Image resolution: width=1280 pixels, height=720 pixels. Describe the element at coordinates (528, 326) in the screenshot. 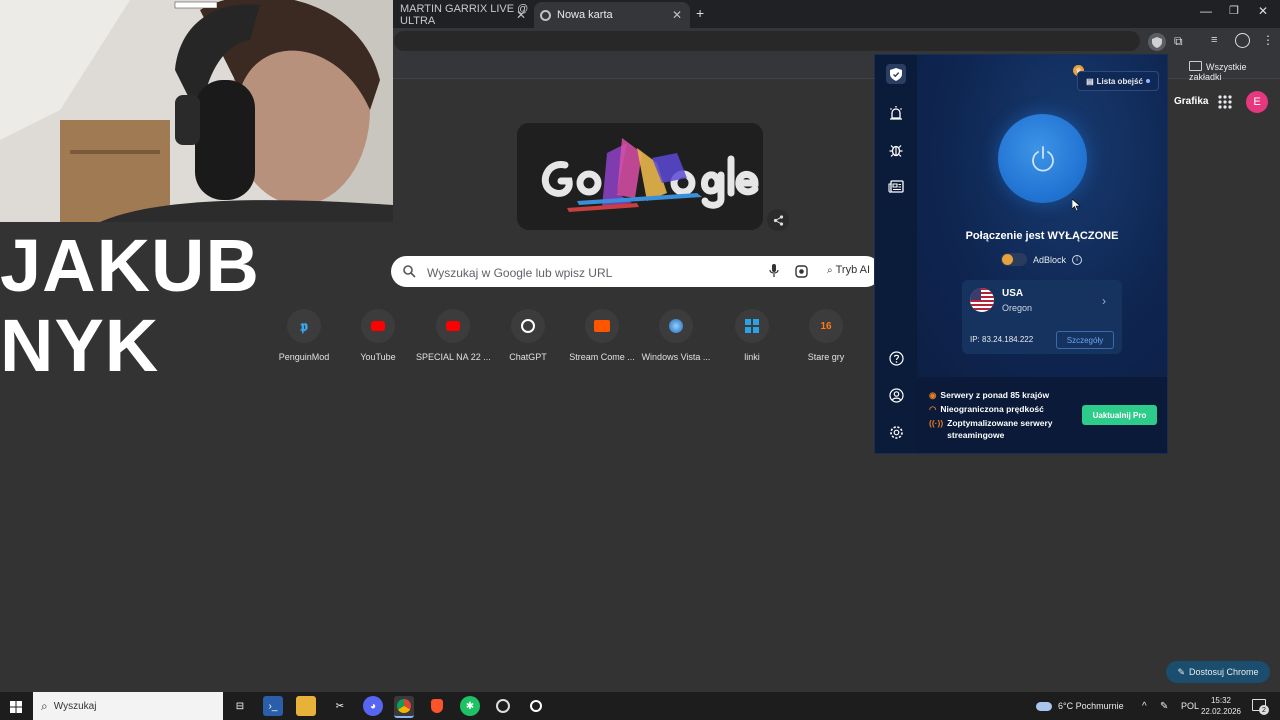

I see `chatgpt-icon` at that location.